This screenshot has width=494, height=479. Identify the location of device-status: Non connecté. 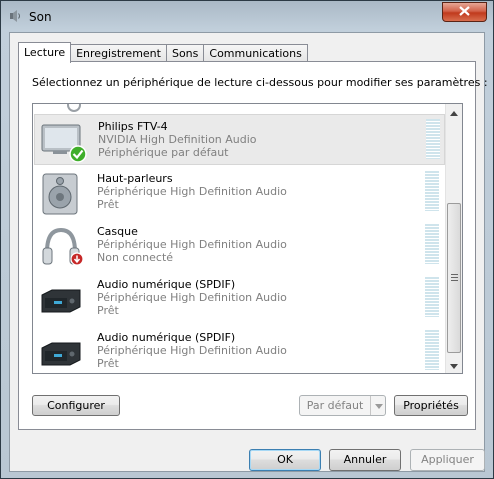
(135, 257).